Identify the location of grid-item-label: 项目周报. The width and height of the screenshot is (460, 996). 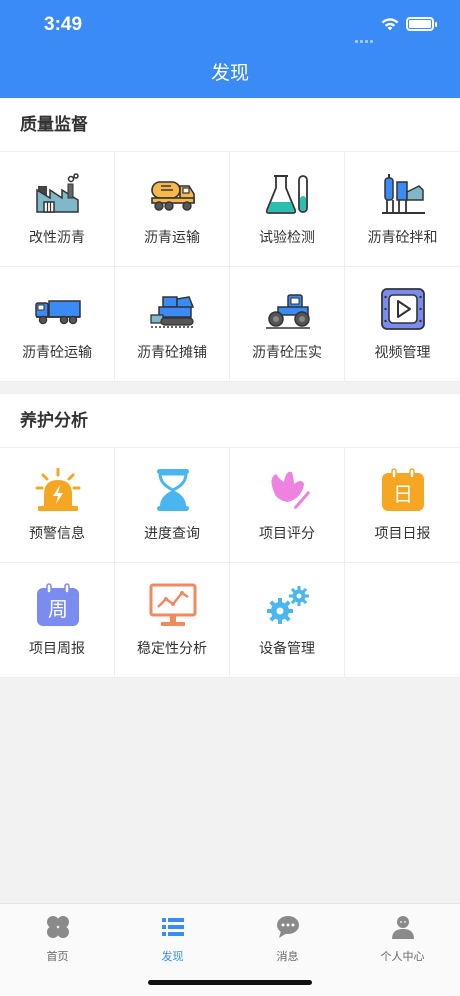
(57, 649).